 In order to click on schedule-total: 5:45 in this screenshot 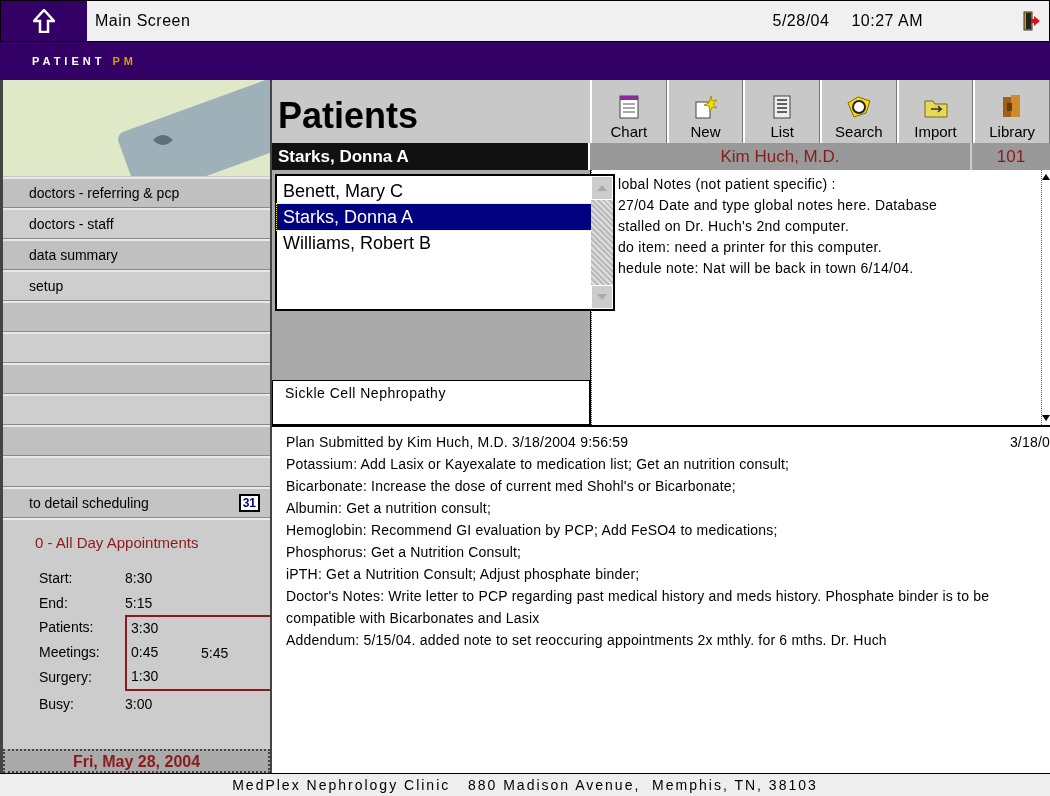, I will do `click(215, 653)`.